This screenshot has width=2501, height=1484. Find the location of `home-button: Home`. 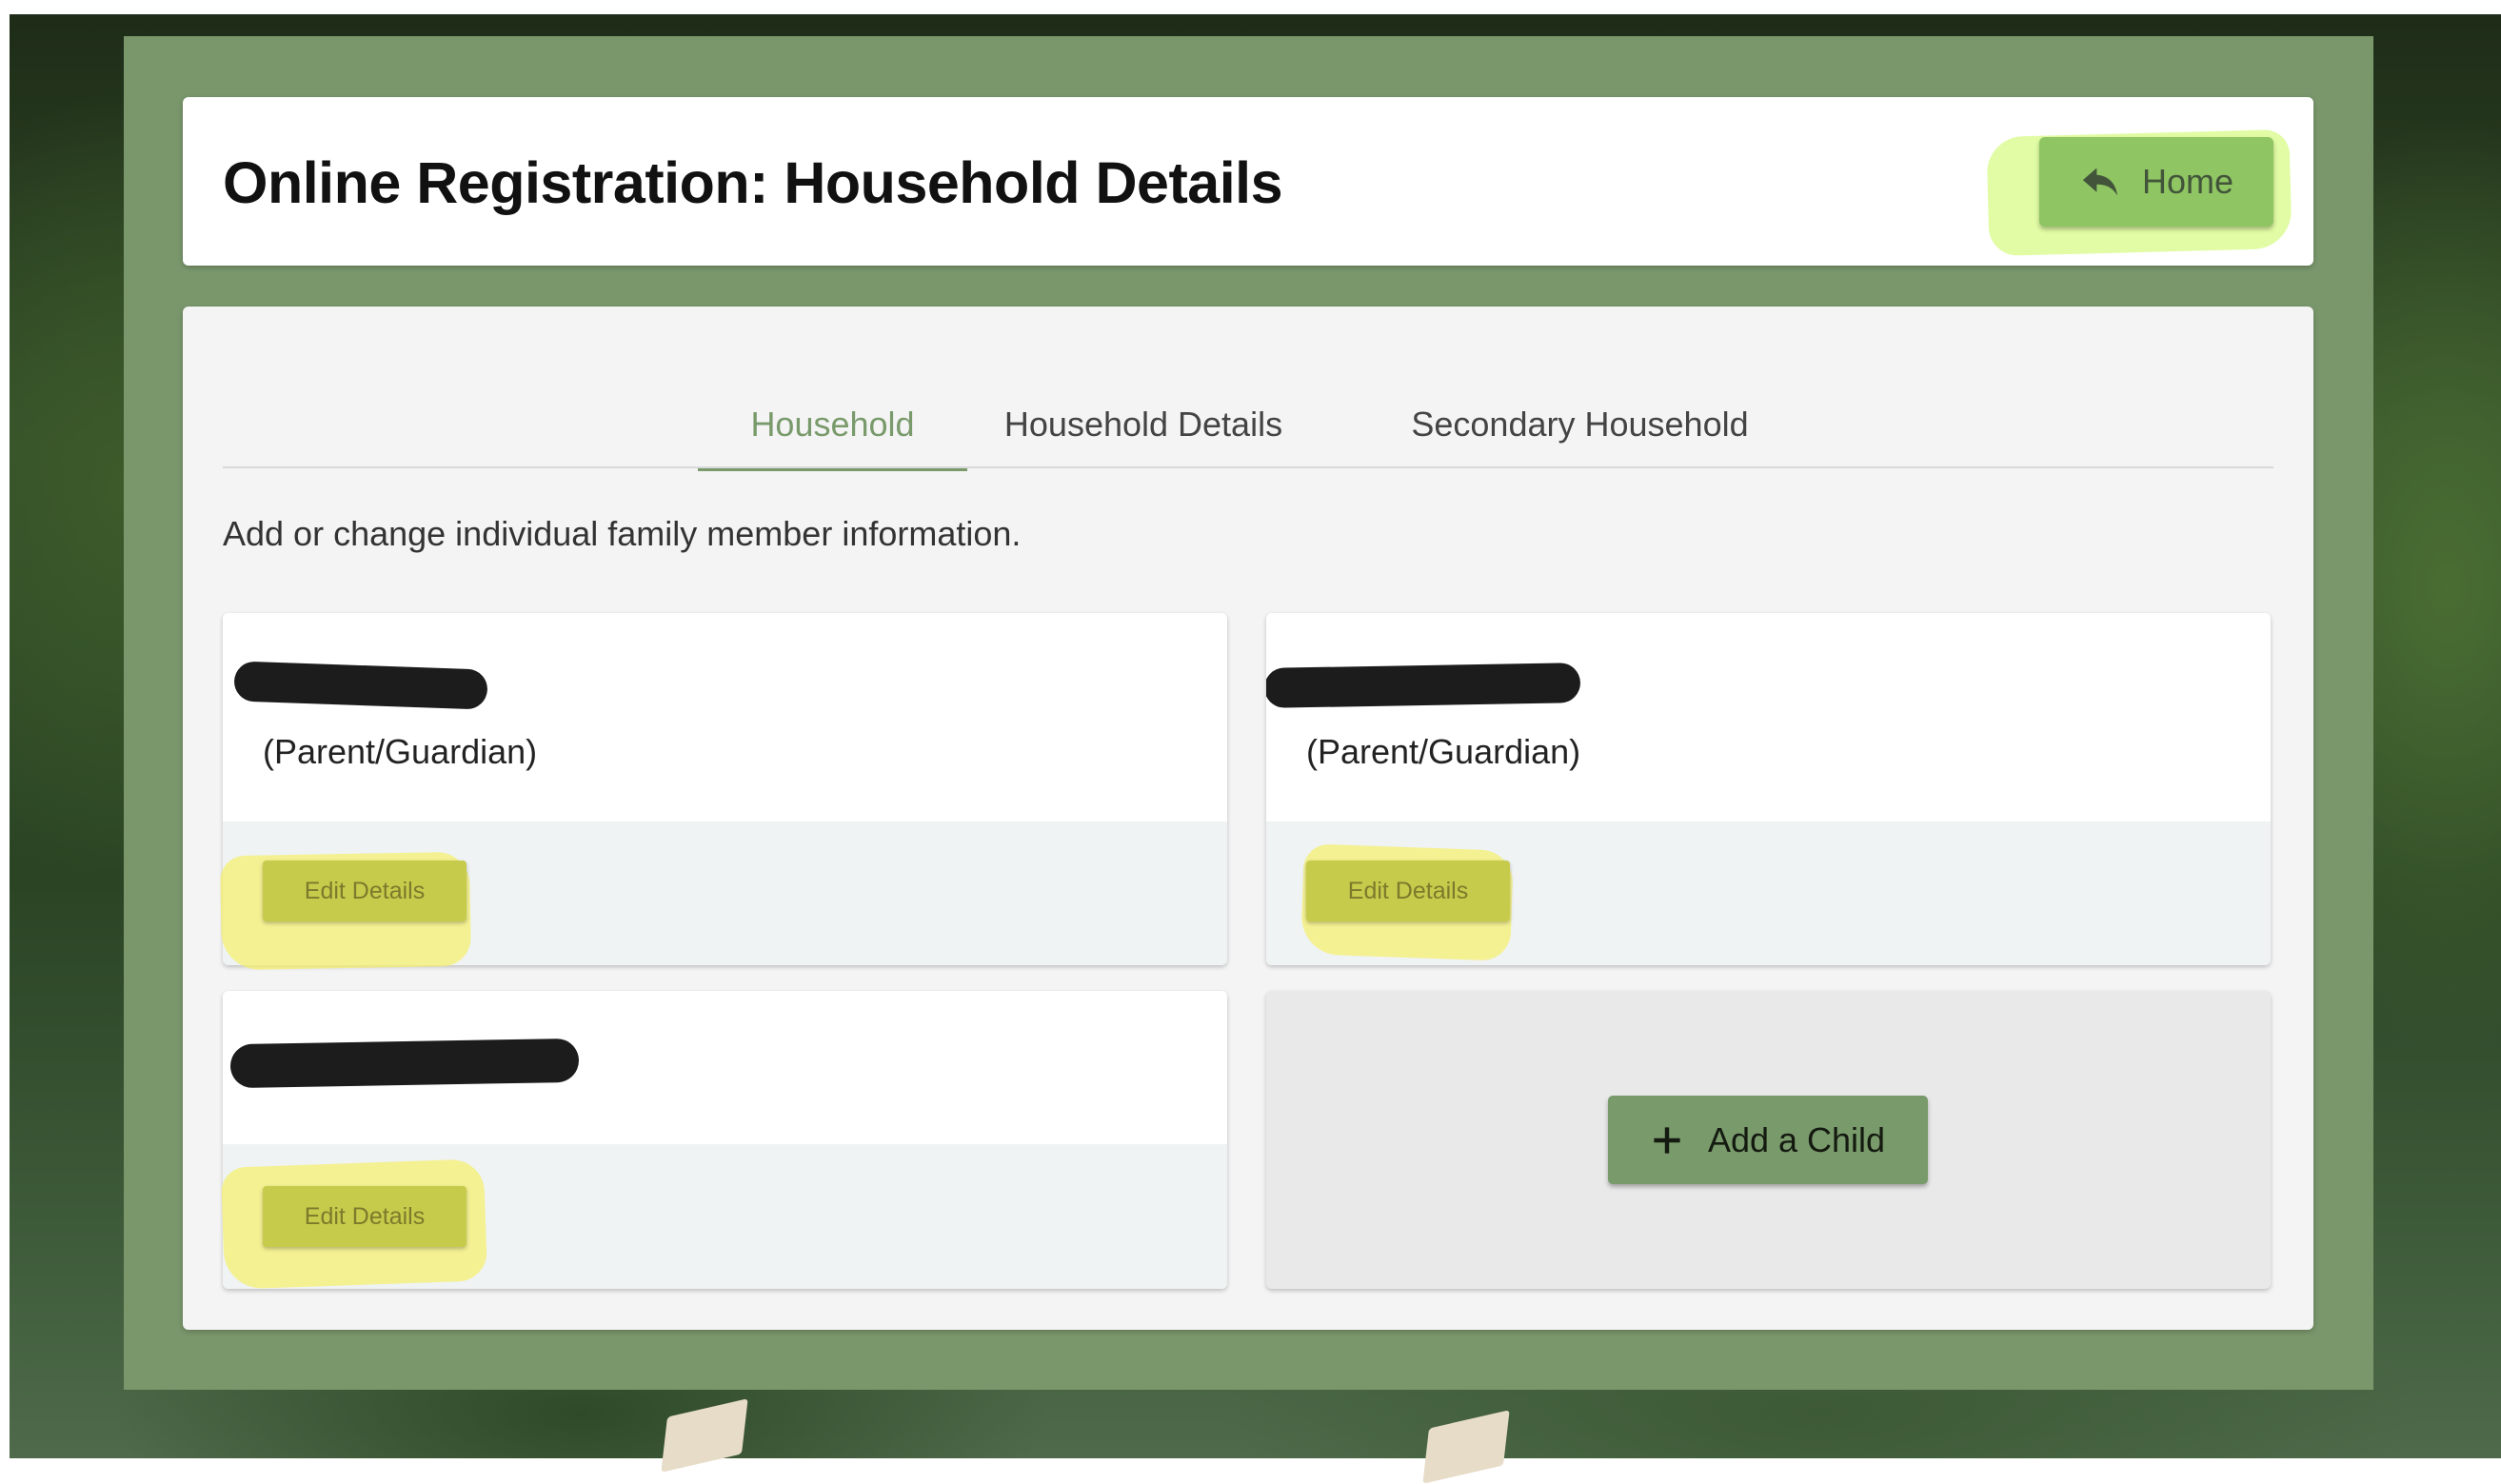

home-button: Home is located at coordinates (2156, 182).